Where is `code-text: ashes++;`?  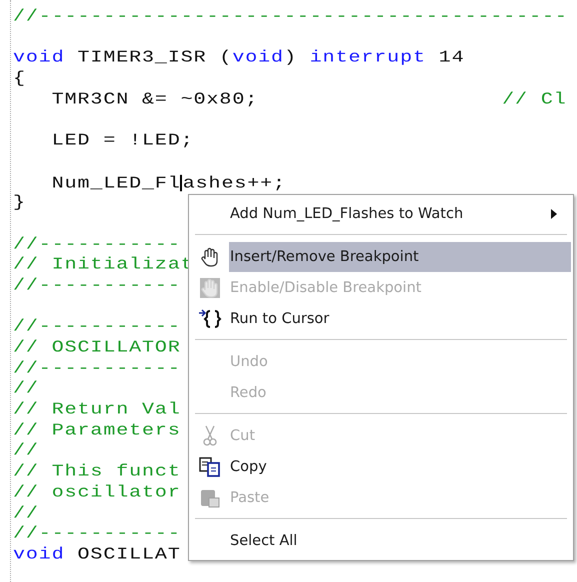
code-text: ashes++; is located at coordinates (234, 183).